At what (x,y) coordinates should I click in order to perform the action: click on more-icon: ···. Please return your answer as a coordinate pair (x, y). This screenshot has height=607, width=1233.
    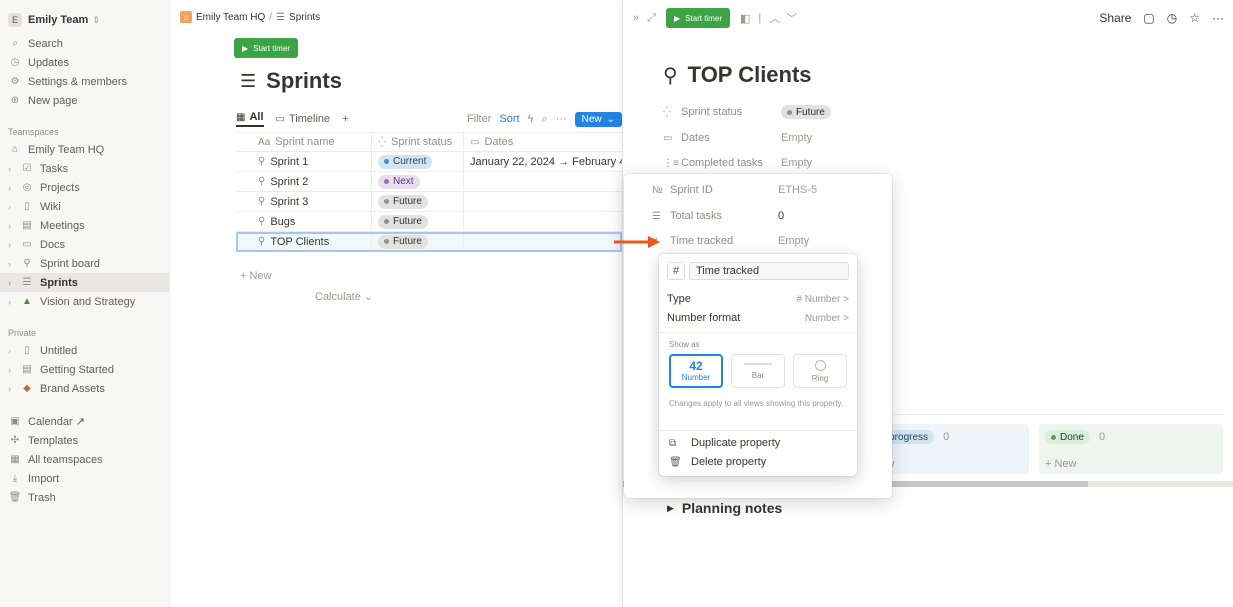
    Looking at the image, I should click on (1218, 18).